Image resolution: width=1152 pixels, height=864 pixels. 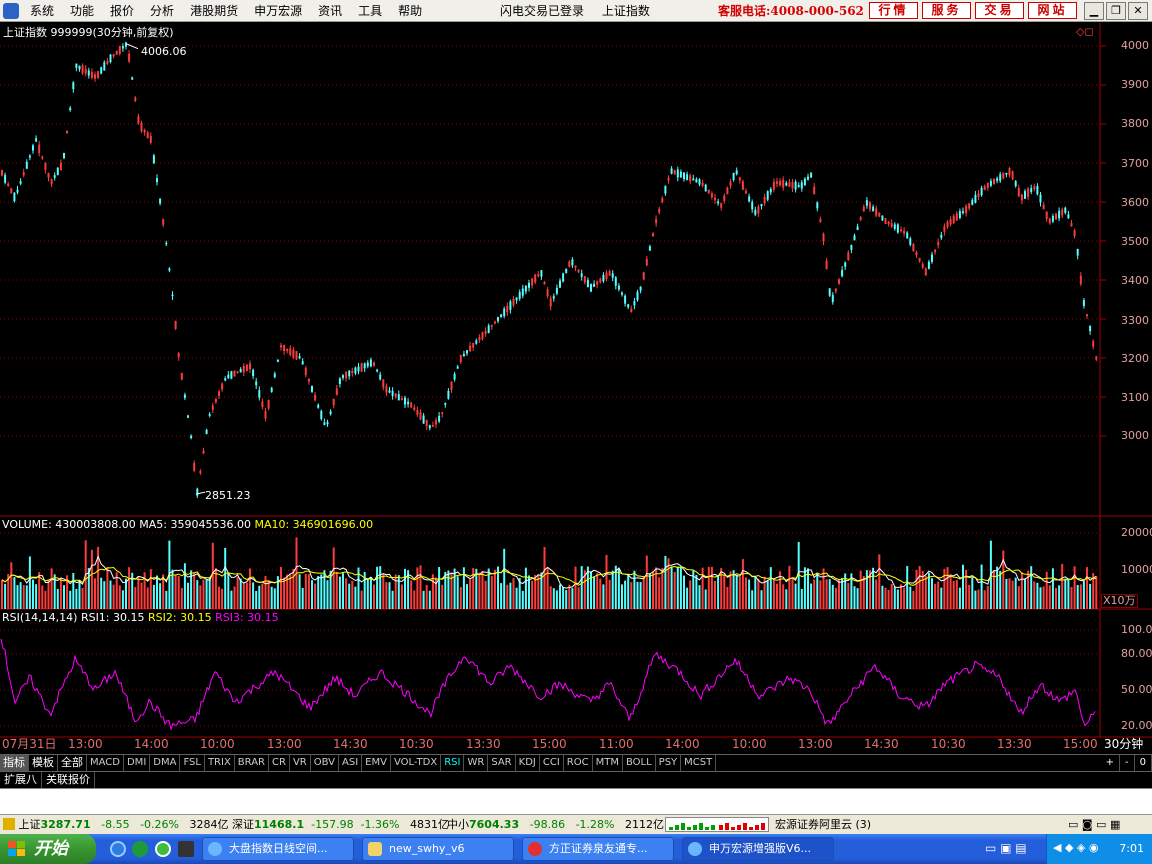 I want to click on taskbar-item: new_swhy_v6, so click(x=438, y=849).